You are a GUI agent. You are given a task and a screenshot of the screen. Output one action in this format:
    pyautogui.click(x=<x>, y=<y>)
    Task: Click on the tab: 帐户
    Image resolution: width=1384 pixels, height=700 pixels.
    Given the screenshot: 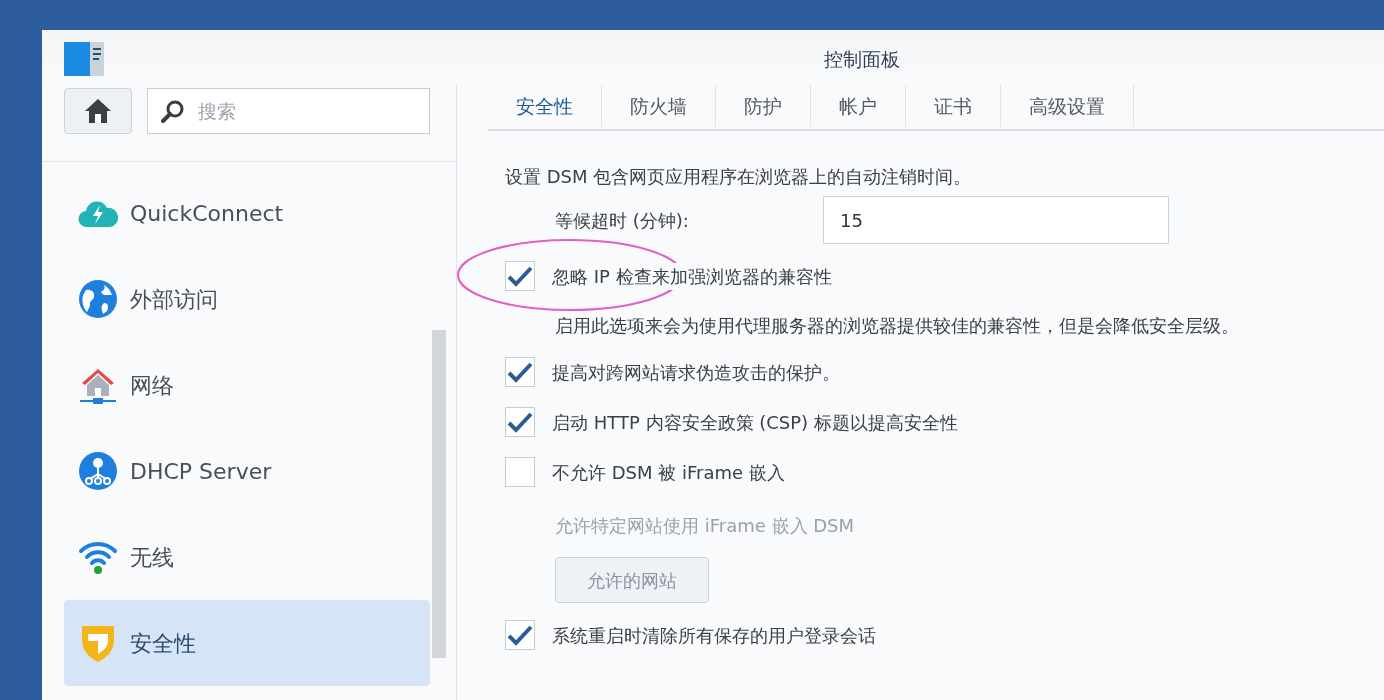 What is the action you would take?
    pyautogui.click(x=858, y=106)
    